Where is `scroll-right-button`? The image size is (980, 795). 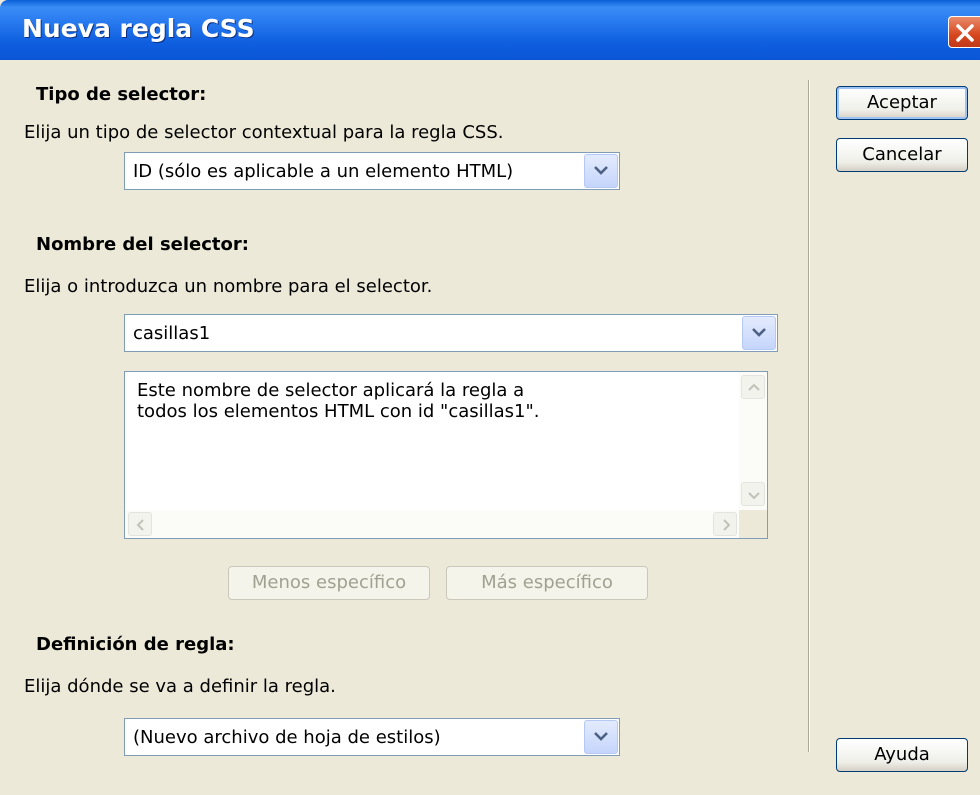
scroll-right-button is located at coordinates (725, 524).